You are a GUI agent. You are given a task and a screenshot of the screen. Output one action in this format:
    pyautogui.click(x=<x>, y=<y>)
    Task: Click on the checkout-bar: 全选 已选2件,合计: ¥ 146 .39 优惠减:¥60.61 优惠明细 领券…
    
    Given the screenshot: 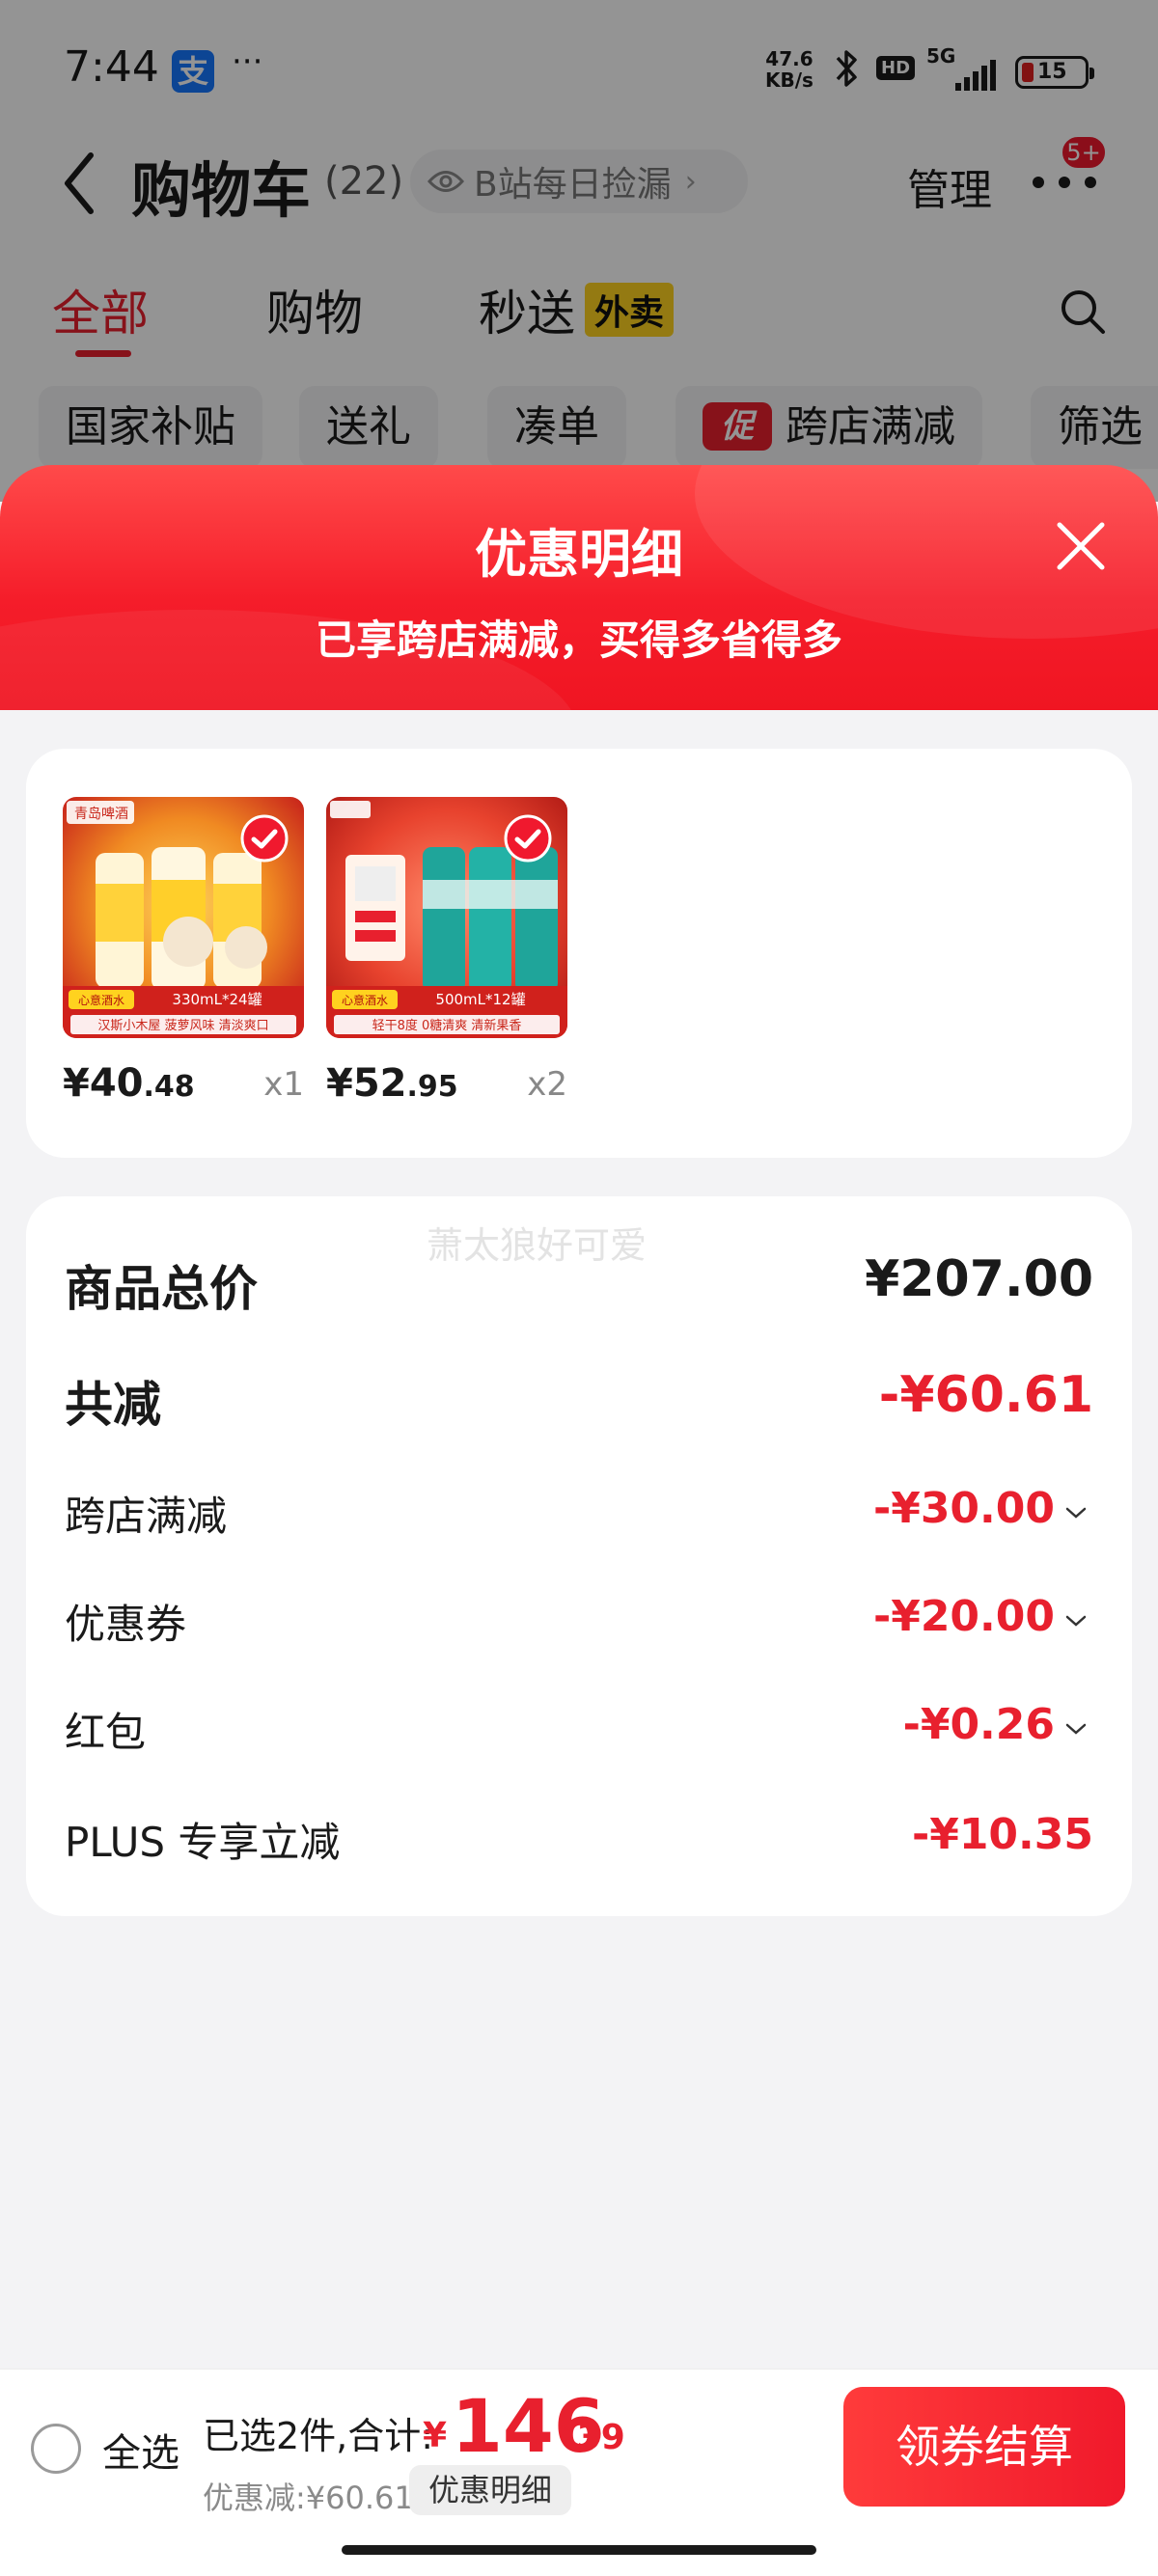 What is the action you would take?
    pyautogui.click(x=579, y=2473)
    